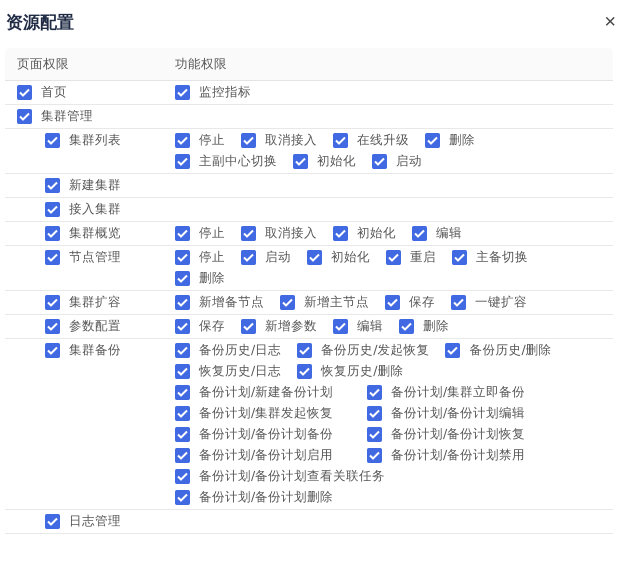  I want to click on checkbox-label: 恢复历史/删除, so click(362, 371).